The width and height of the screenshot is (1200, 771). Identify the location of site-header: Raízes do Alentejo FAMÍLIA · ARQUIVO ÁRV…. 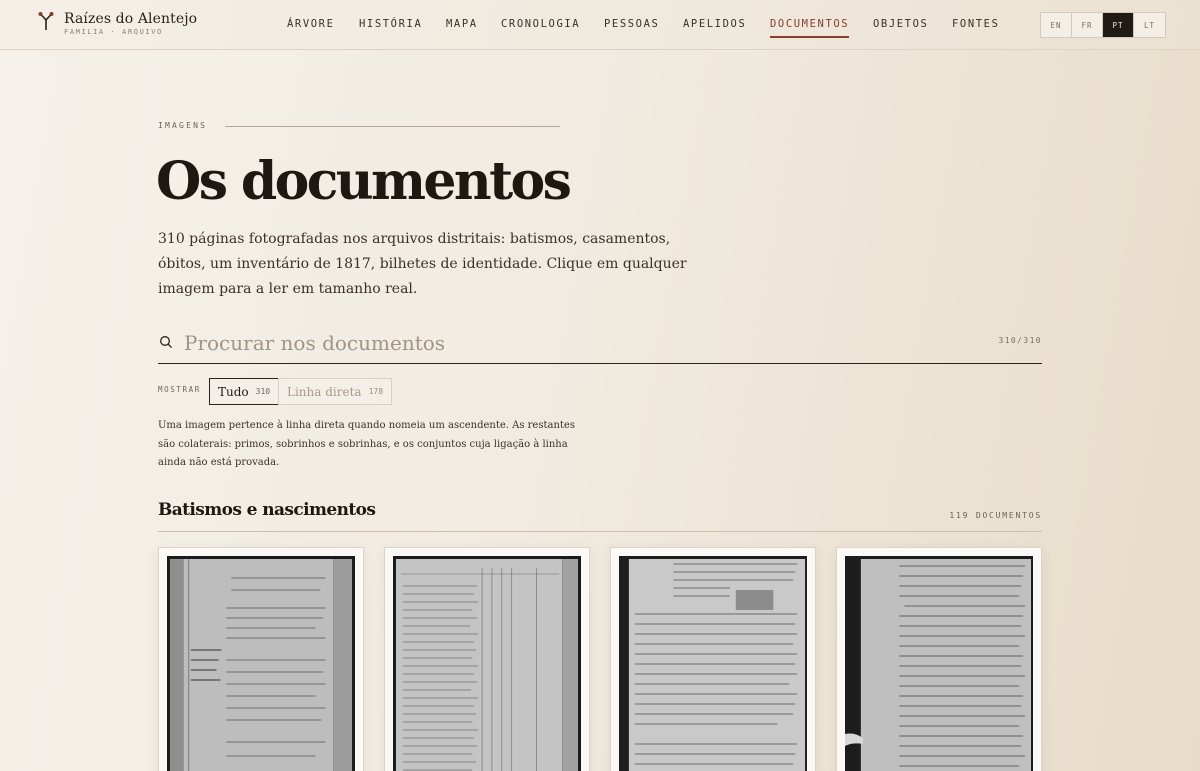
(600, 25).